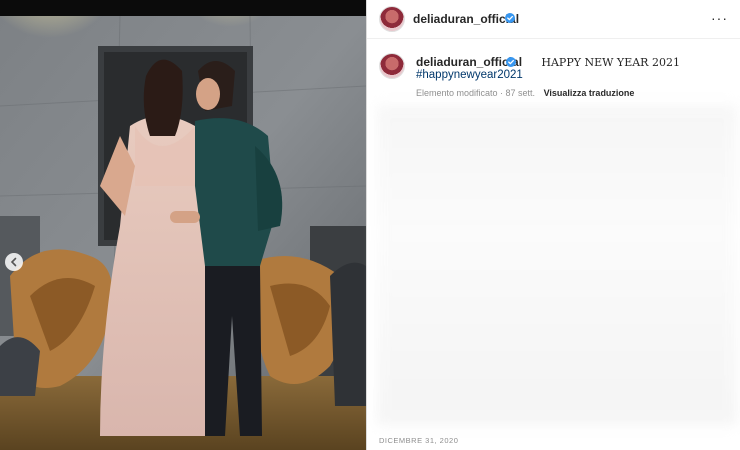 The image size is (740, 450). What do you see at coordinates (392, 66) in the screenshot?
I see `caption-avatar` at bounding box center [392, 66].